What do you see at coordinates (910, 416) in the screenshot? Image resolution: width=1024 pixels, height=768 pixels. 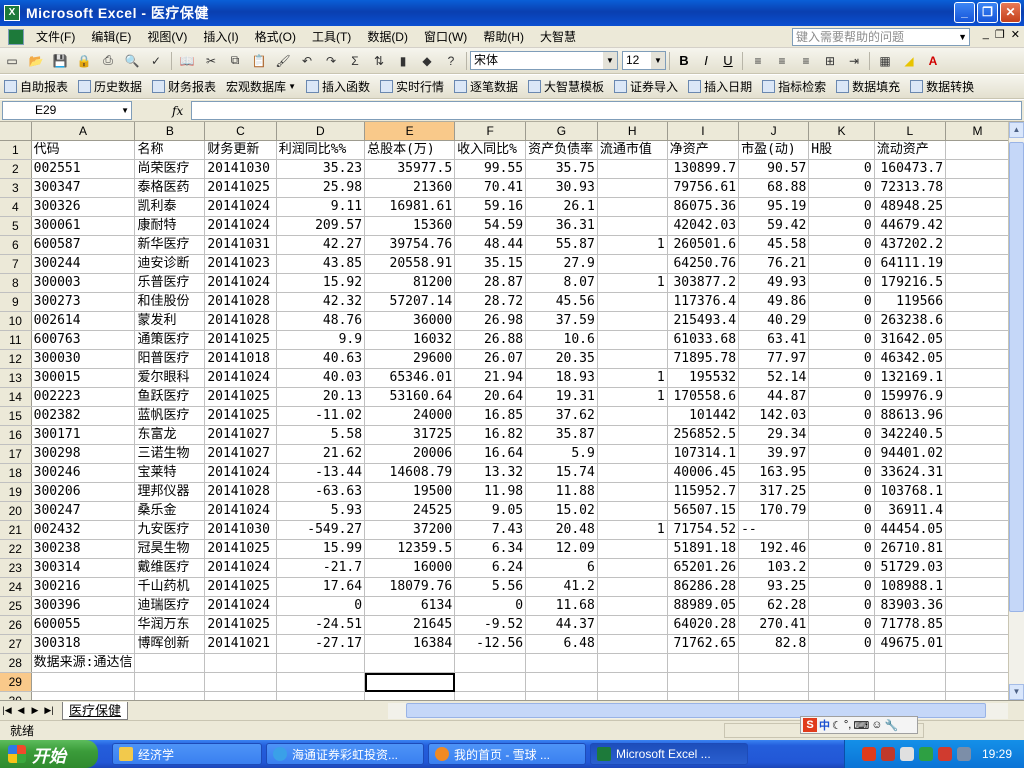 I see `cell: 88613.96` at bounding box center [910, 416].